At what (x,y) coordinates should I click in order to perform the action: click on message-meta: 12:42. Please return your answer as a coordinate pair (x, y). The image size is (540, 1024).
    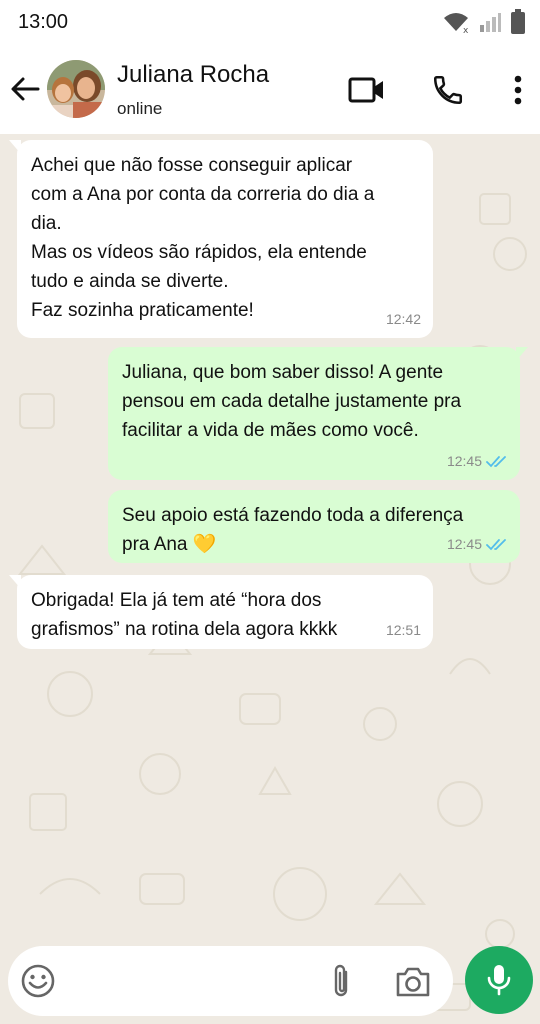
    Looking at the image, I should click on (403, 319).